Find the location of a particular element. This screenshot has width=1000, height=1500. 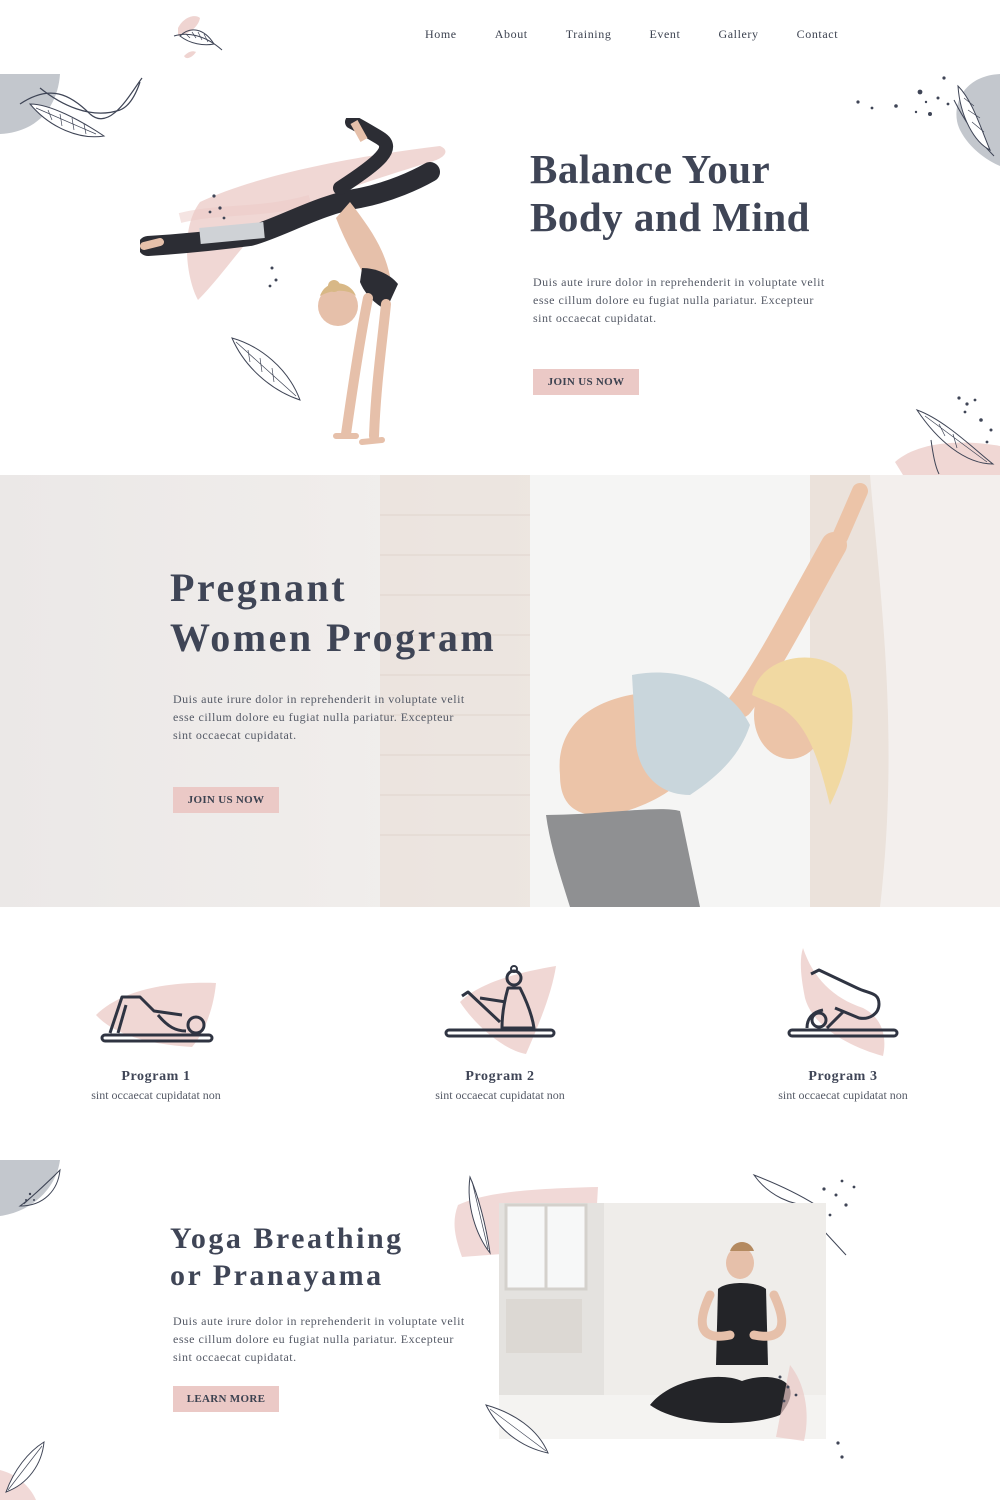

yoga-title-line-1: Yoga Breathing is located at coordinates (287, 1238).